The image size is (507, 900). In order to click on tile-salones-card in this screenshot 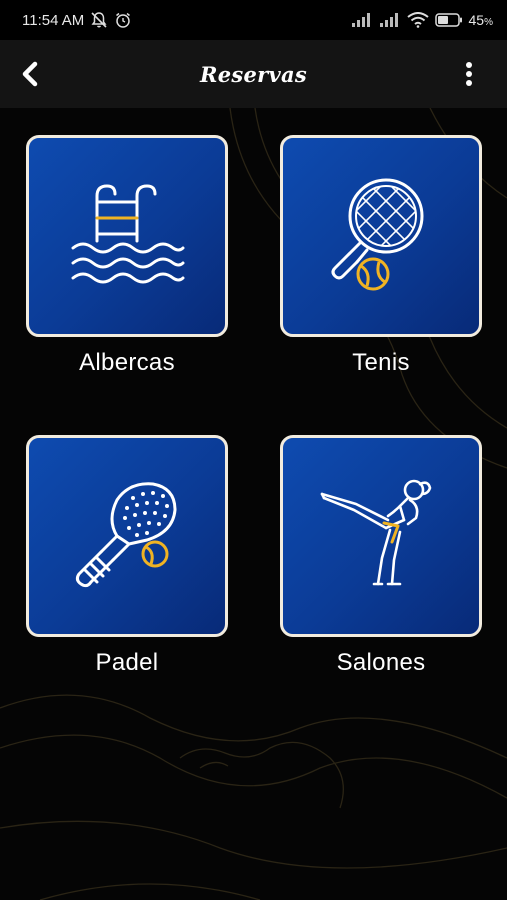, I will do `click(381, 536)`.